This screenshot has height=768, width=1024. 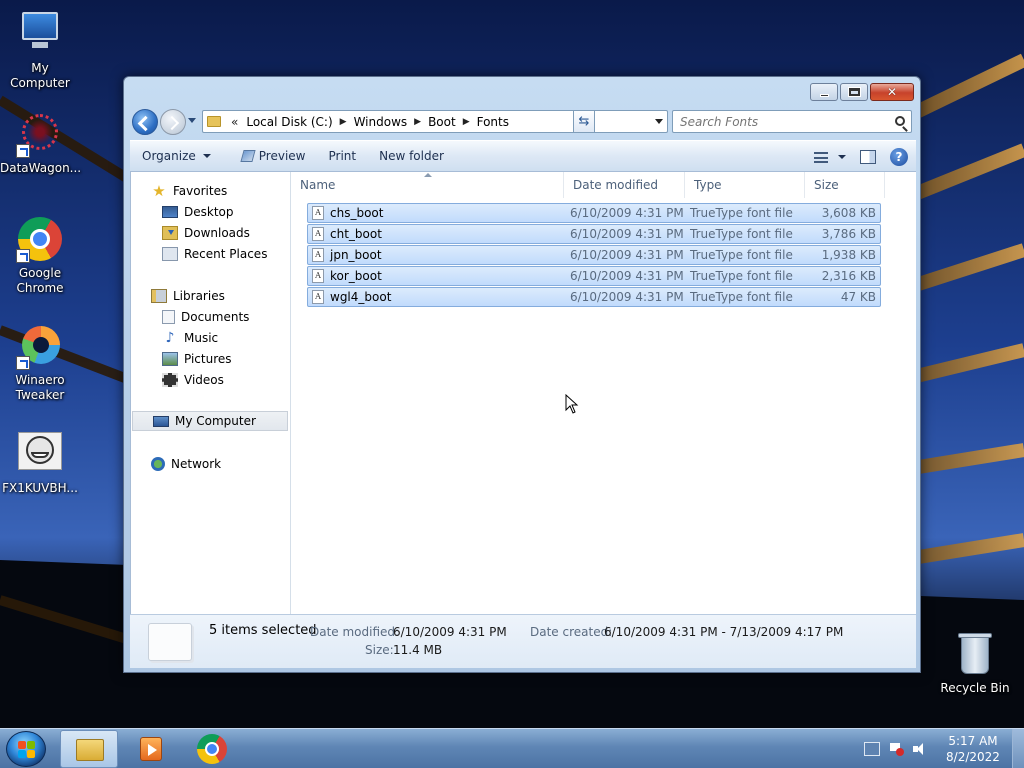 I want to click on taskbar-chrome-button, so click(x=213, y=749).